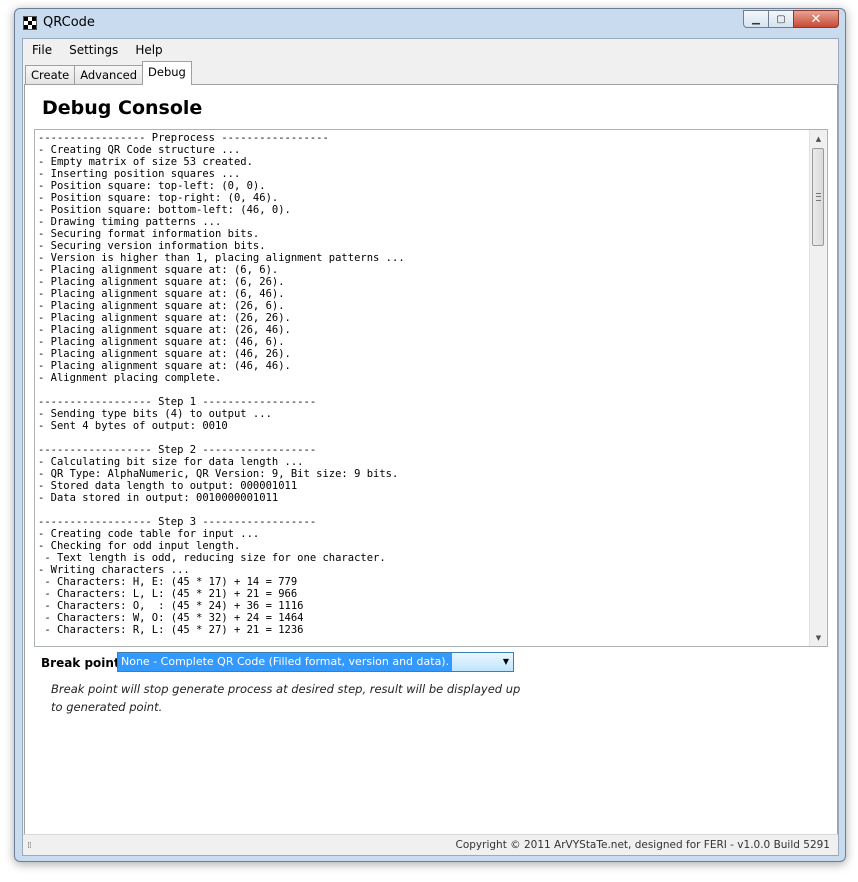 Image resolution: width=858 pixels, height=882 pixels. What do you see at coordinates (430, 50) in the screenshot?
I see `menu-bar: File Settings Help` at bounding box center [430, 50].